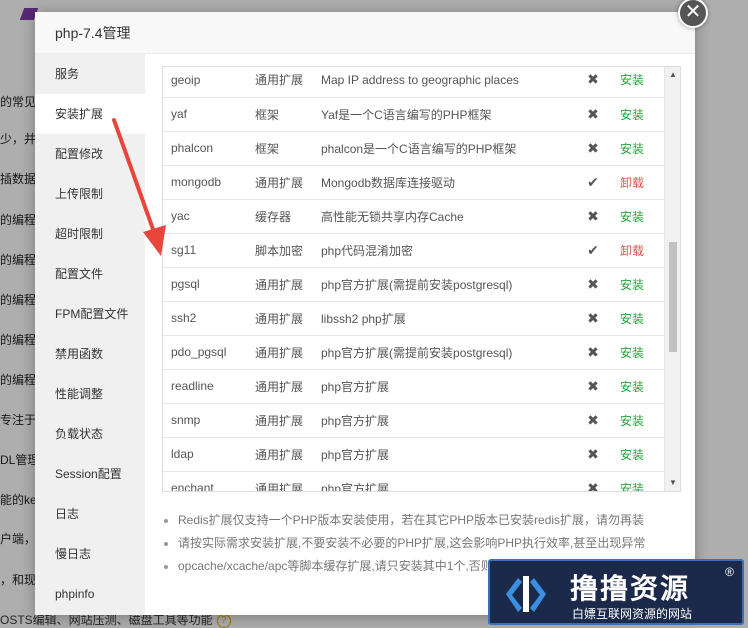  I want to click on sidebar-item: Session配置, so click(90, 474).